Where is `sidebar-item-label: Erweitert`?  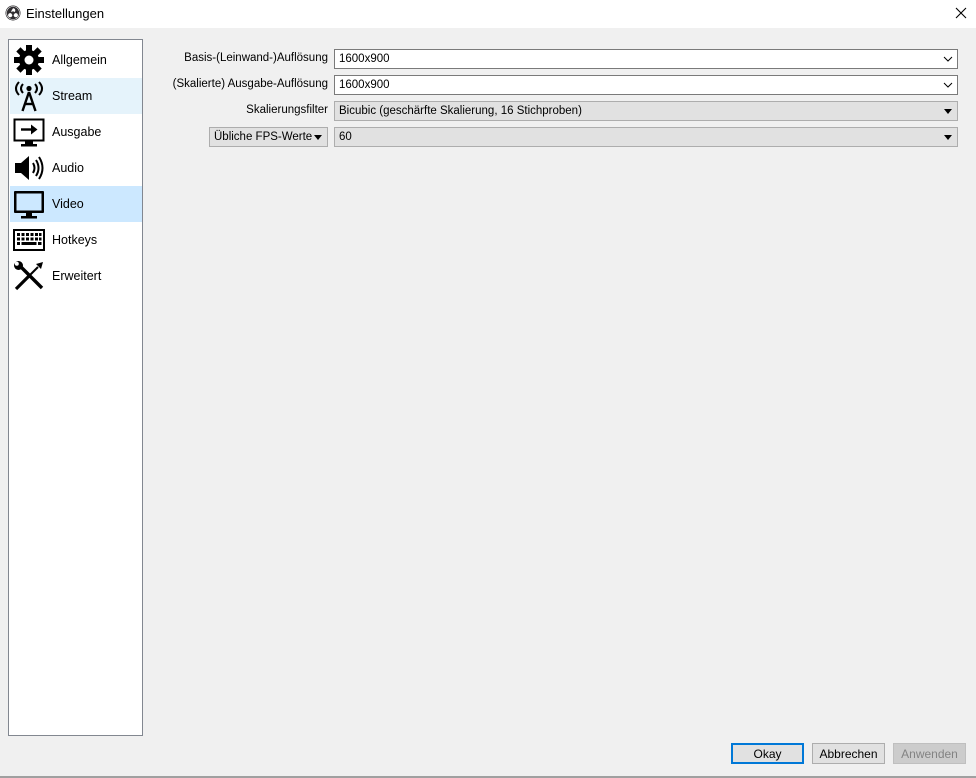
sidebar-item-label: Erweitert is located at coordinates (77, 276).